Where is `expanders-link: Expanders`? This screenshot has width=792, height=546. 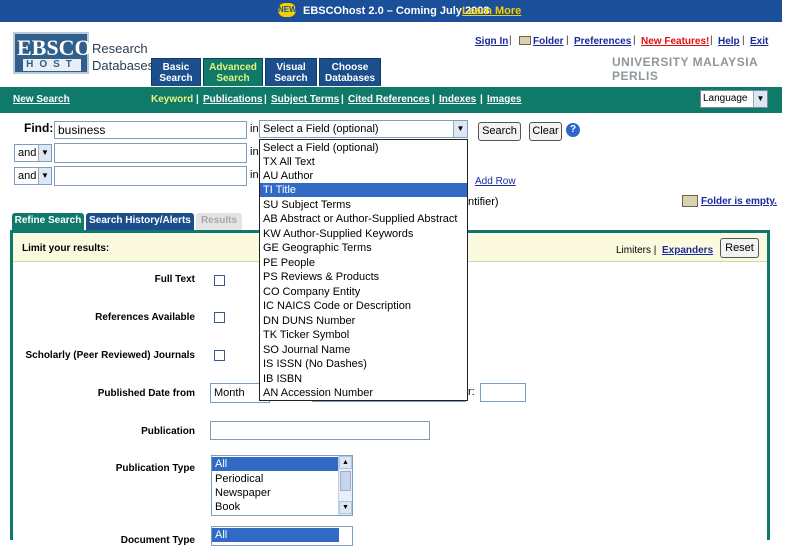
expanders-link: Expanders is located at coordinates (687, 250).